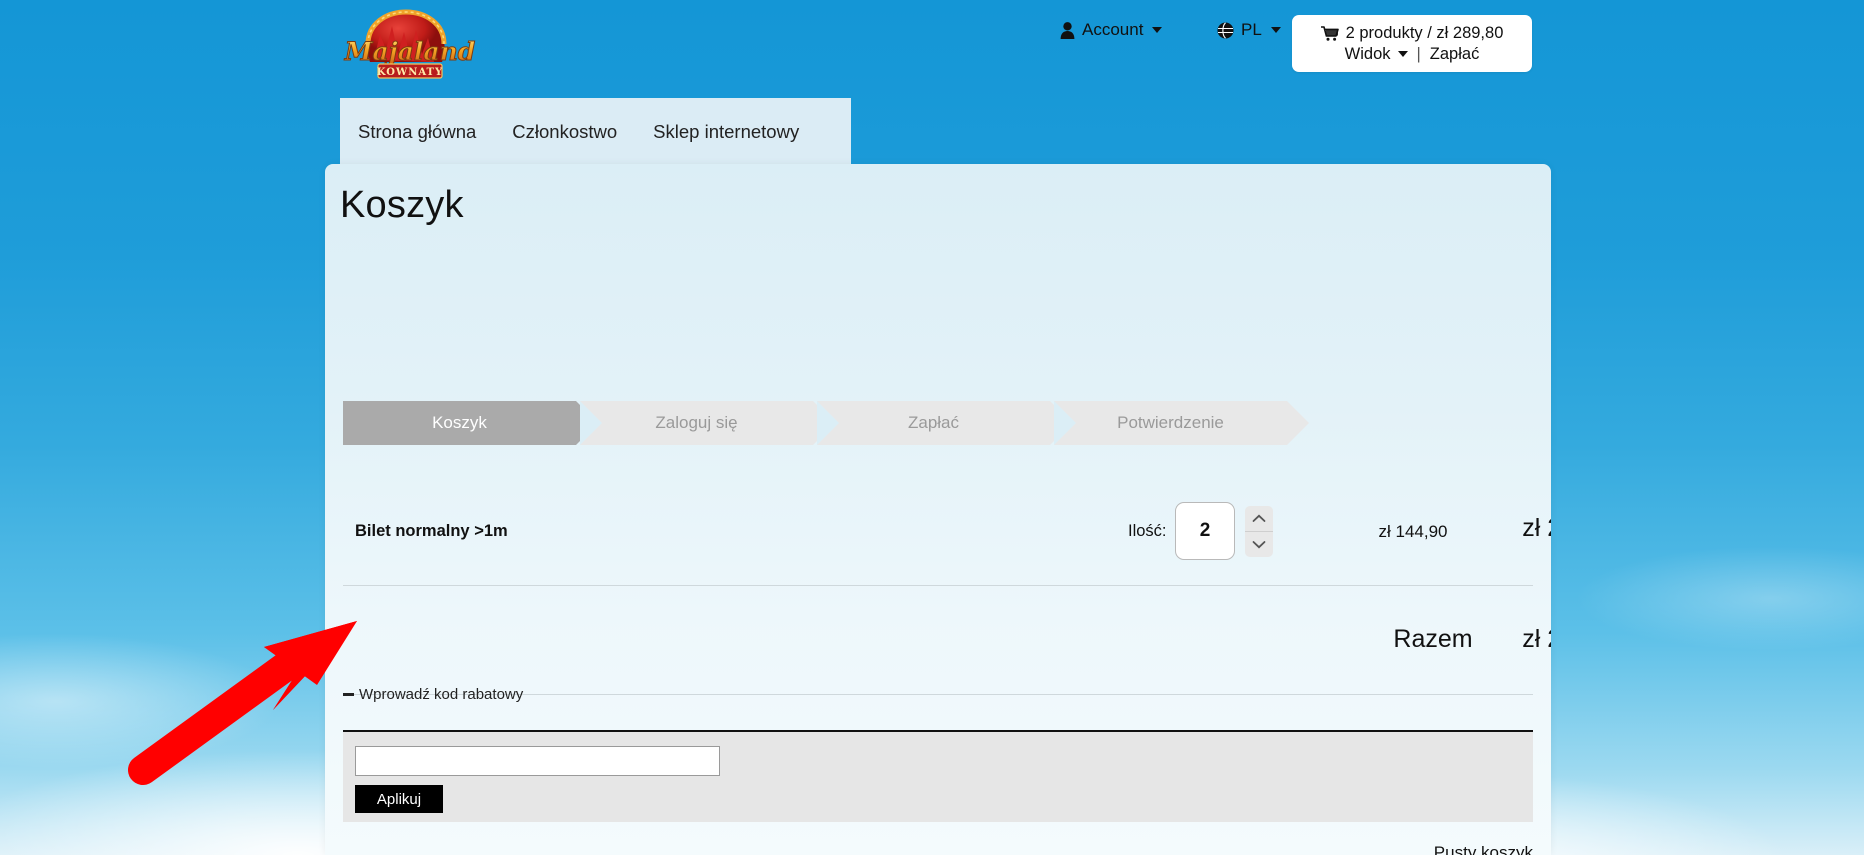 This screenshot has height=855, width=1864. I want to click on svg-text: Majaland, so click(409, 51).